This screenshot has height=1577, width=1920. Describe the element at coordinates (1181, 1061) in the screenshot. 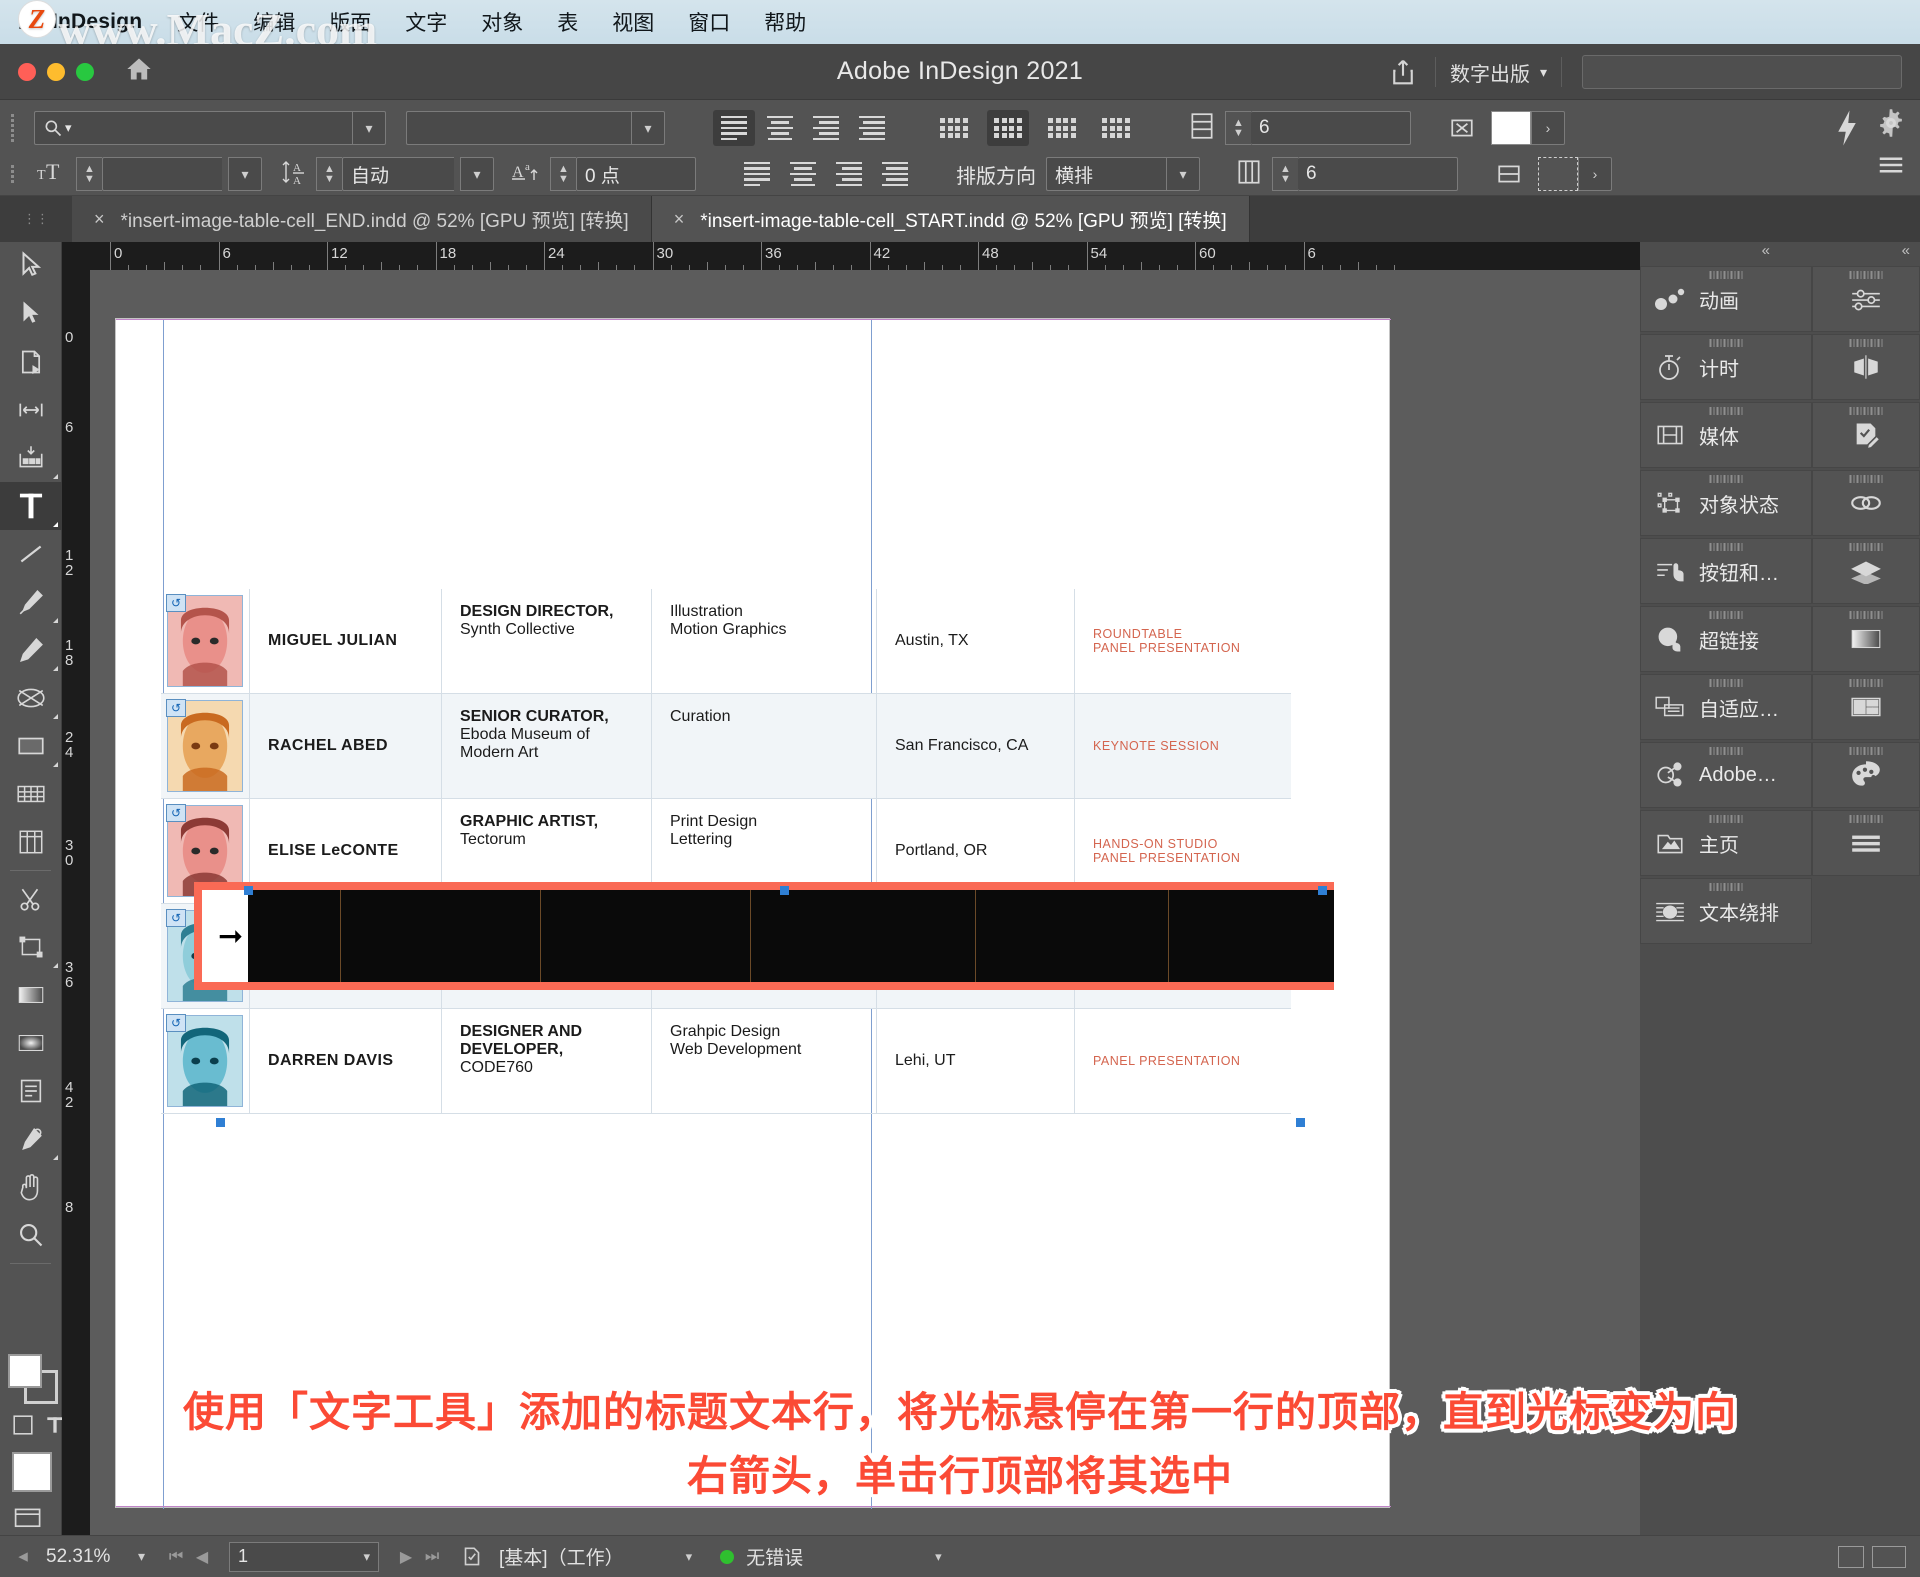

I see `table-cell-session: PANEL PRESENTATION` at that location.